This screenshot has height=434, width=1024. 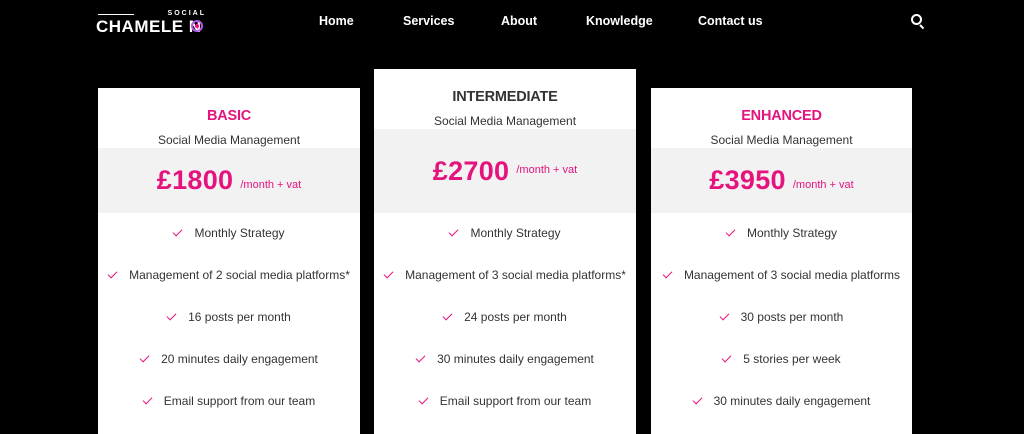 What do you see at coordinates (229, 275) in the screenshot?
I see `feature-item: Management of 2 social media platforms*` at bounding box center [229, 275].